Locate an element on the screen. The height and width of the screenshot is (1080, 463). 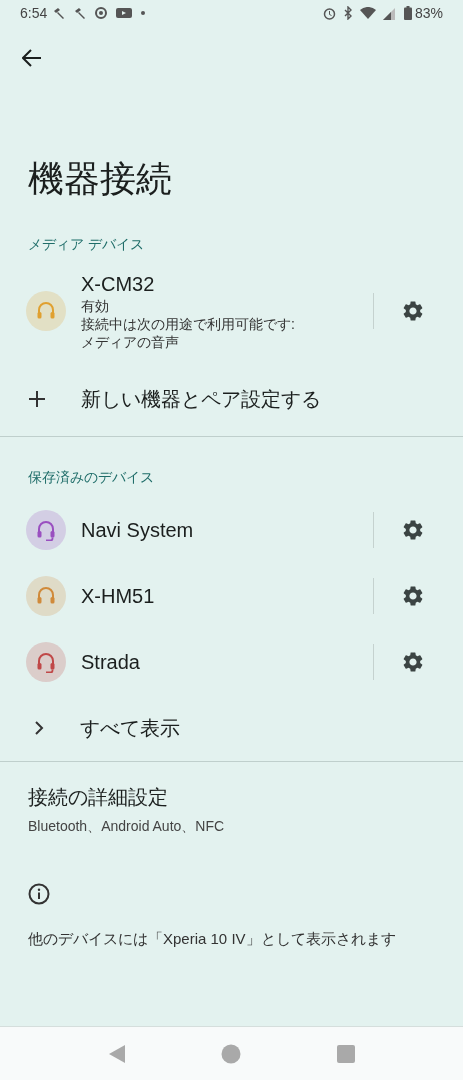
chevron-right-icon is located at coordinates (39, 728).